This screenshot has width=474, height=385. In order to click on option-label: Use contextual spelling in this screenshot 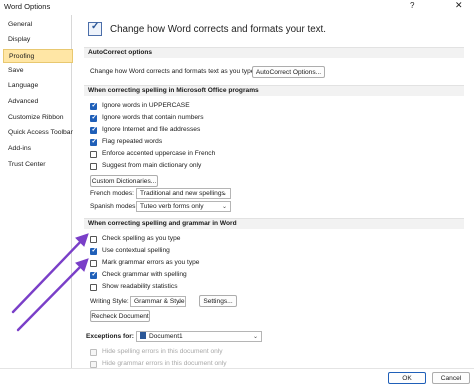, I will do `click(136, 250)`.